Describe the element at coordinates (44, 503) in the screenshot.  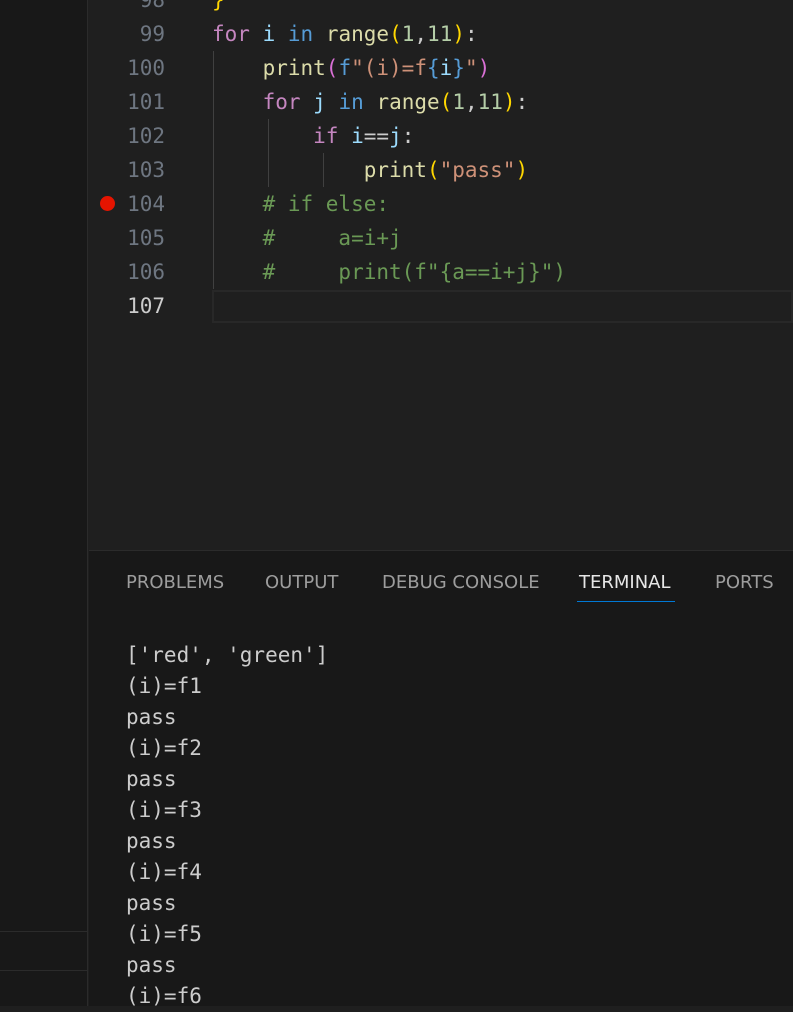
I see `activity-bar` at that location.